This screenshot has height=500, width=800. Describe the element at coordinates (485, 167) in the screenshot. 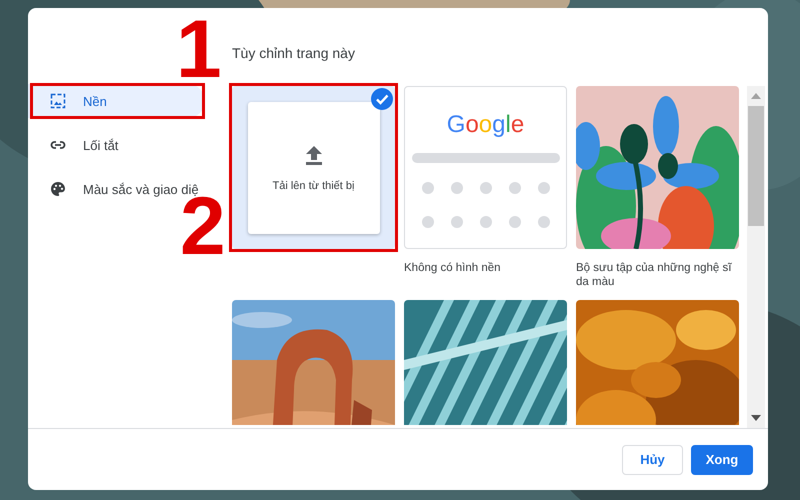

I see `blank-background-tile: Google` at that location.